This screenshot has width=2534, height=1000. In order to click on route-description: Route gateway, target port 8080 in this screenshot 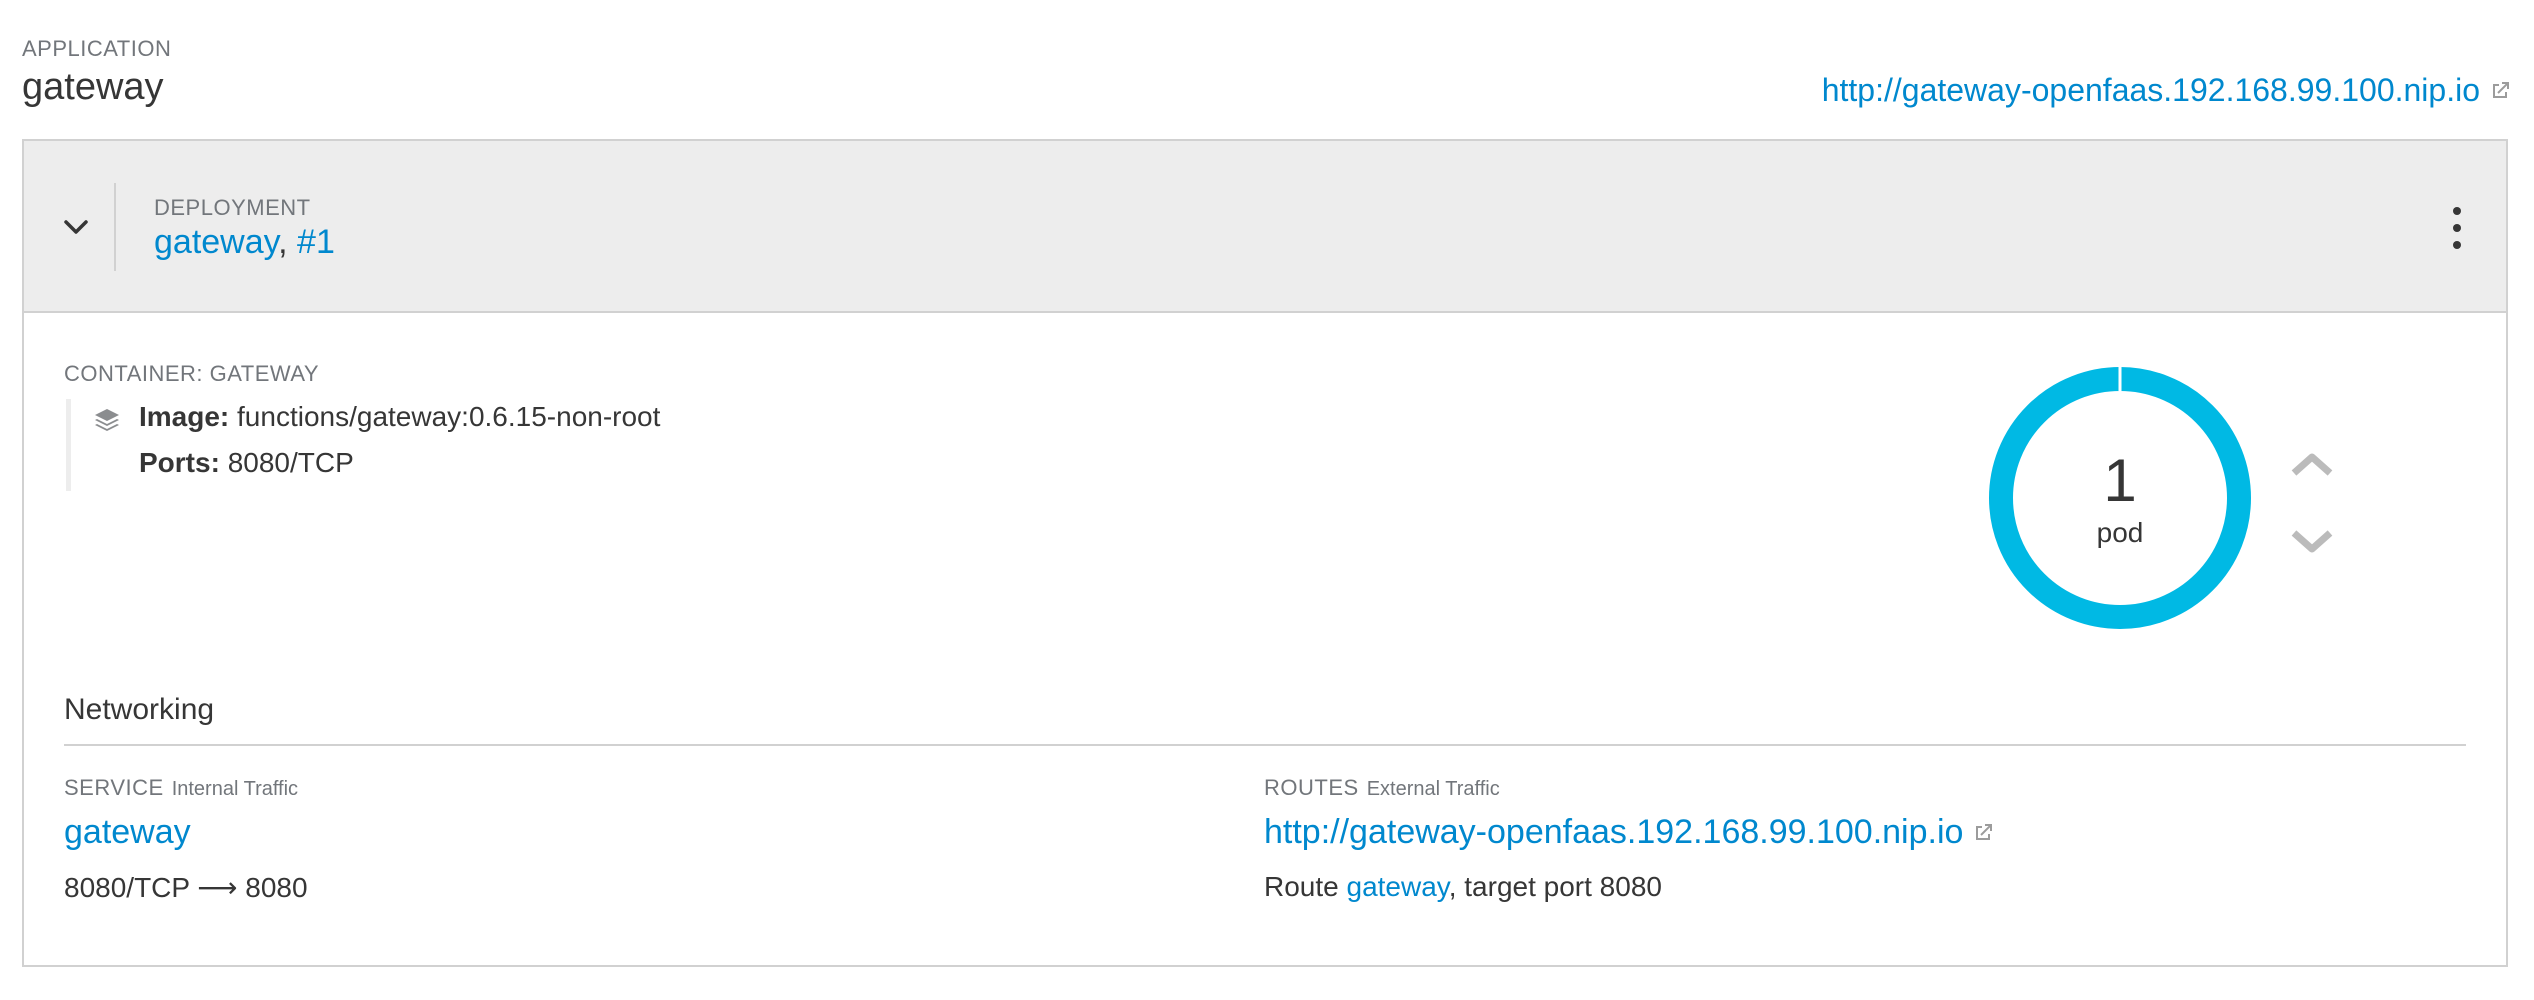, I will do `click(1463, 887)`.